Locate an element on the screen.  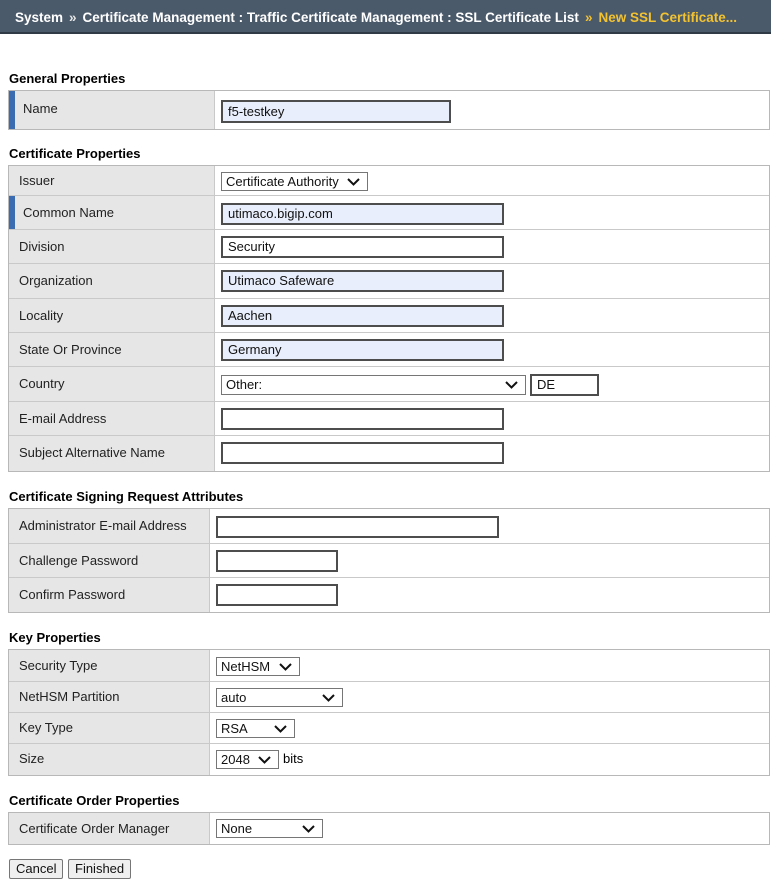
locality-label: Locality is located at coordinates (112, 315).